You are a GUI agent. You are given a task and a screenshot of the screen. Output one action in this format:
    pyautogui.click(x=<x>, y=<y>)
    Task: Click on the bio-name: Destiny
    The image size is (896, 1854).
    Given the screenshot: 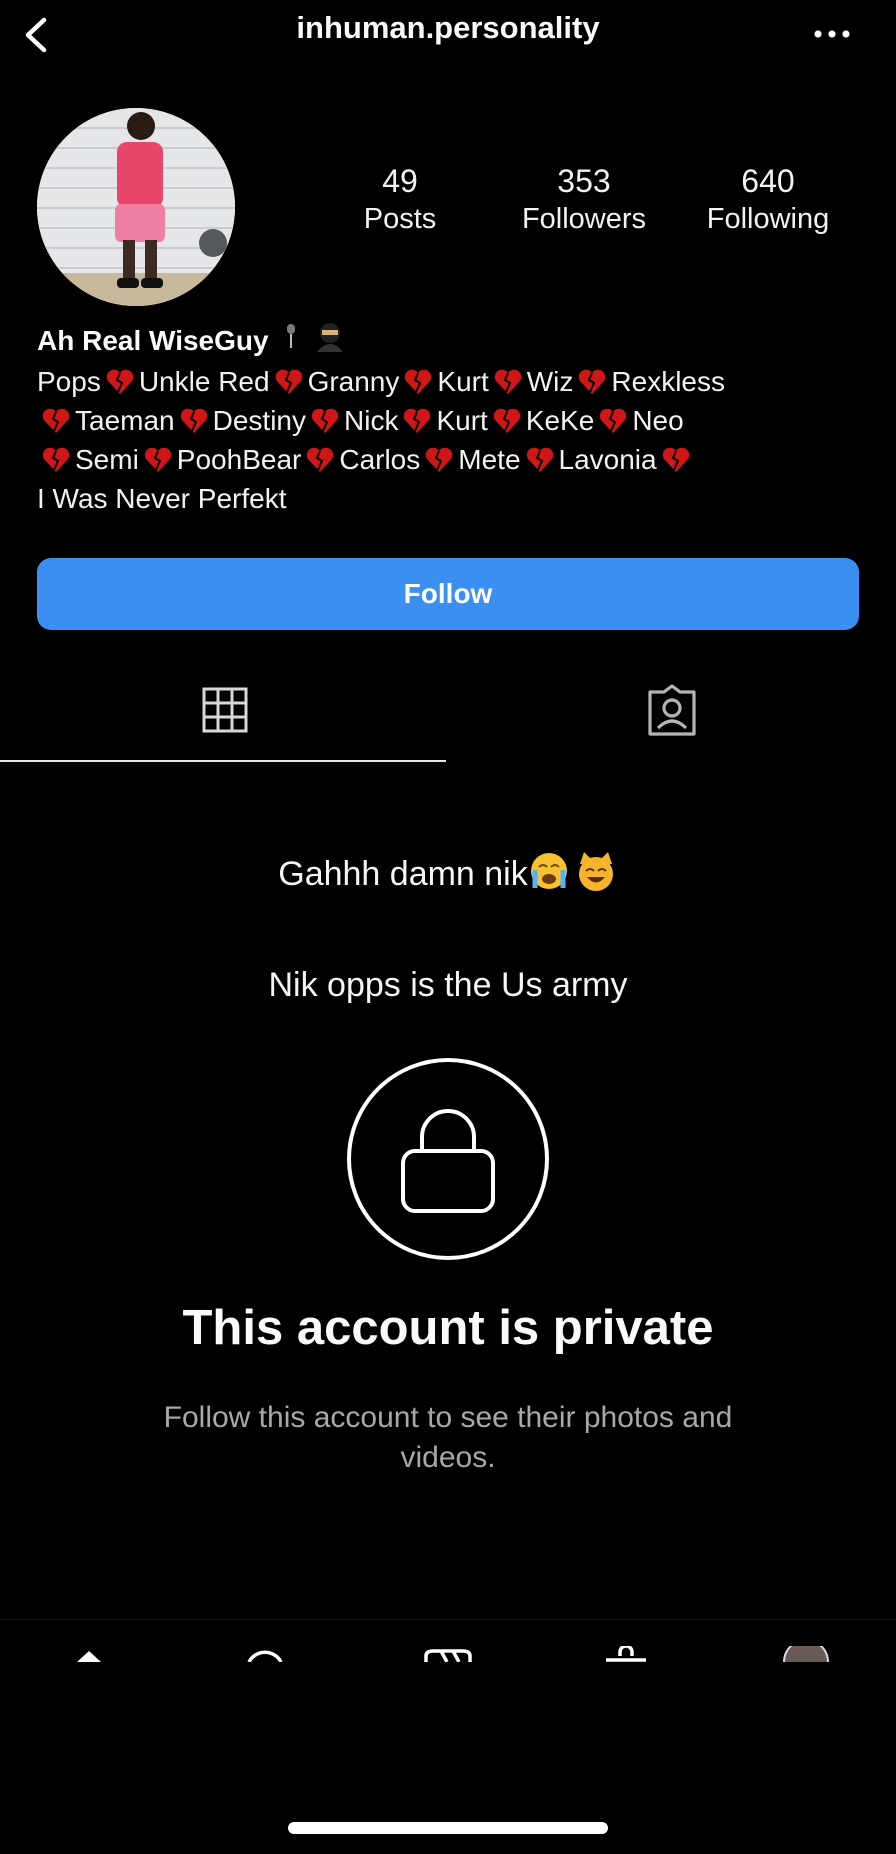 What is the action you would take?
    pyautogui.click(x=259, y=420)
    